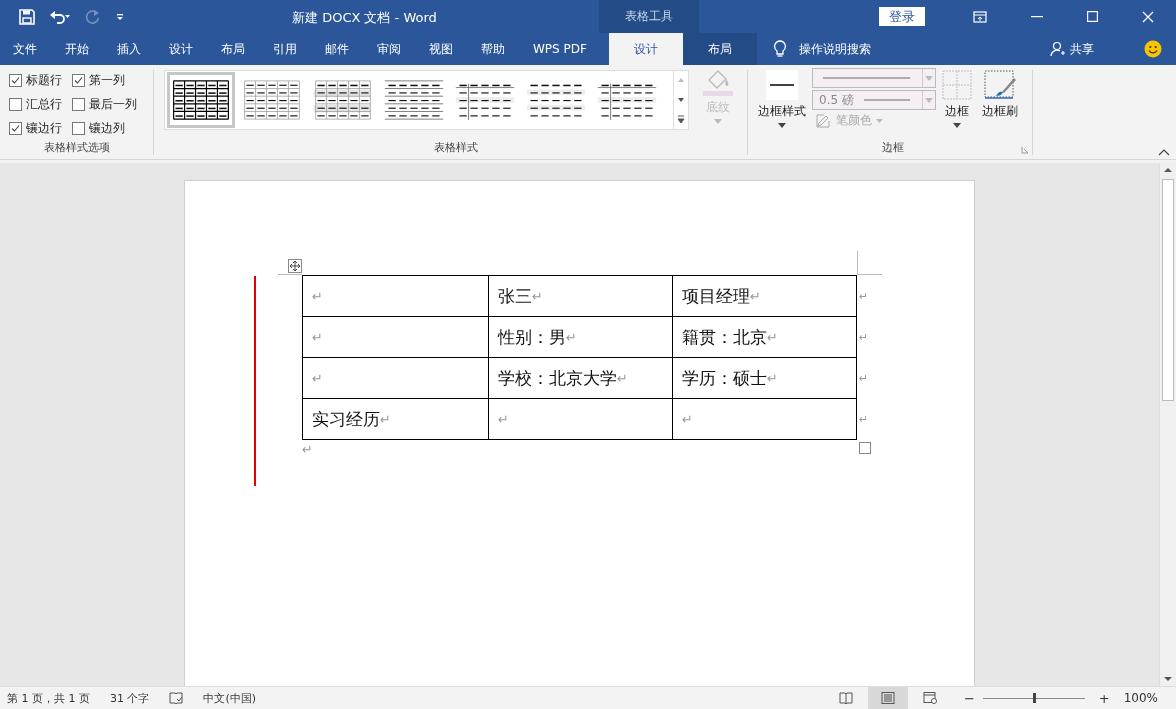 Image resolution: width=1176 pixels, height=709 pixels. What do you see at coordinates (980, 16) in the screenshot?
I see `ribbon-display-icon` at bounding box center [980, 16].